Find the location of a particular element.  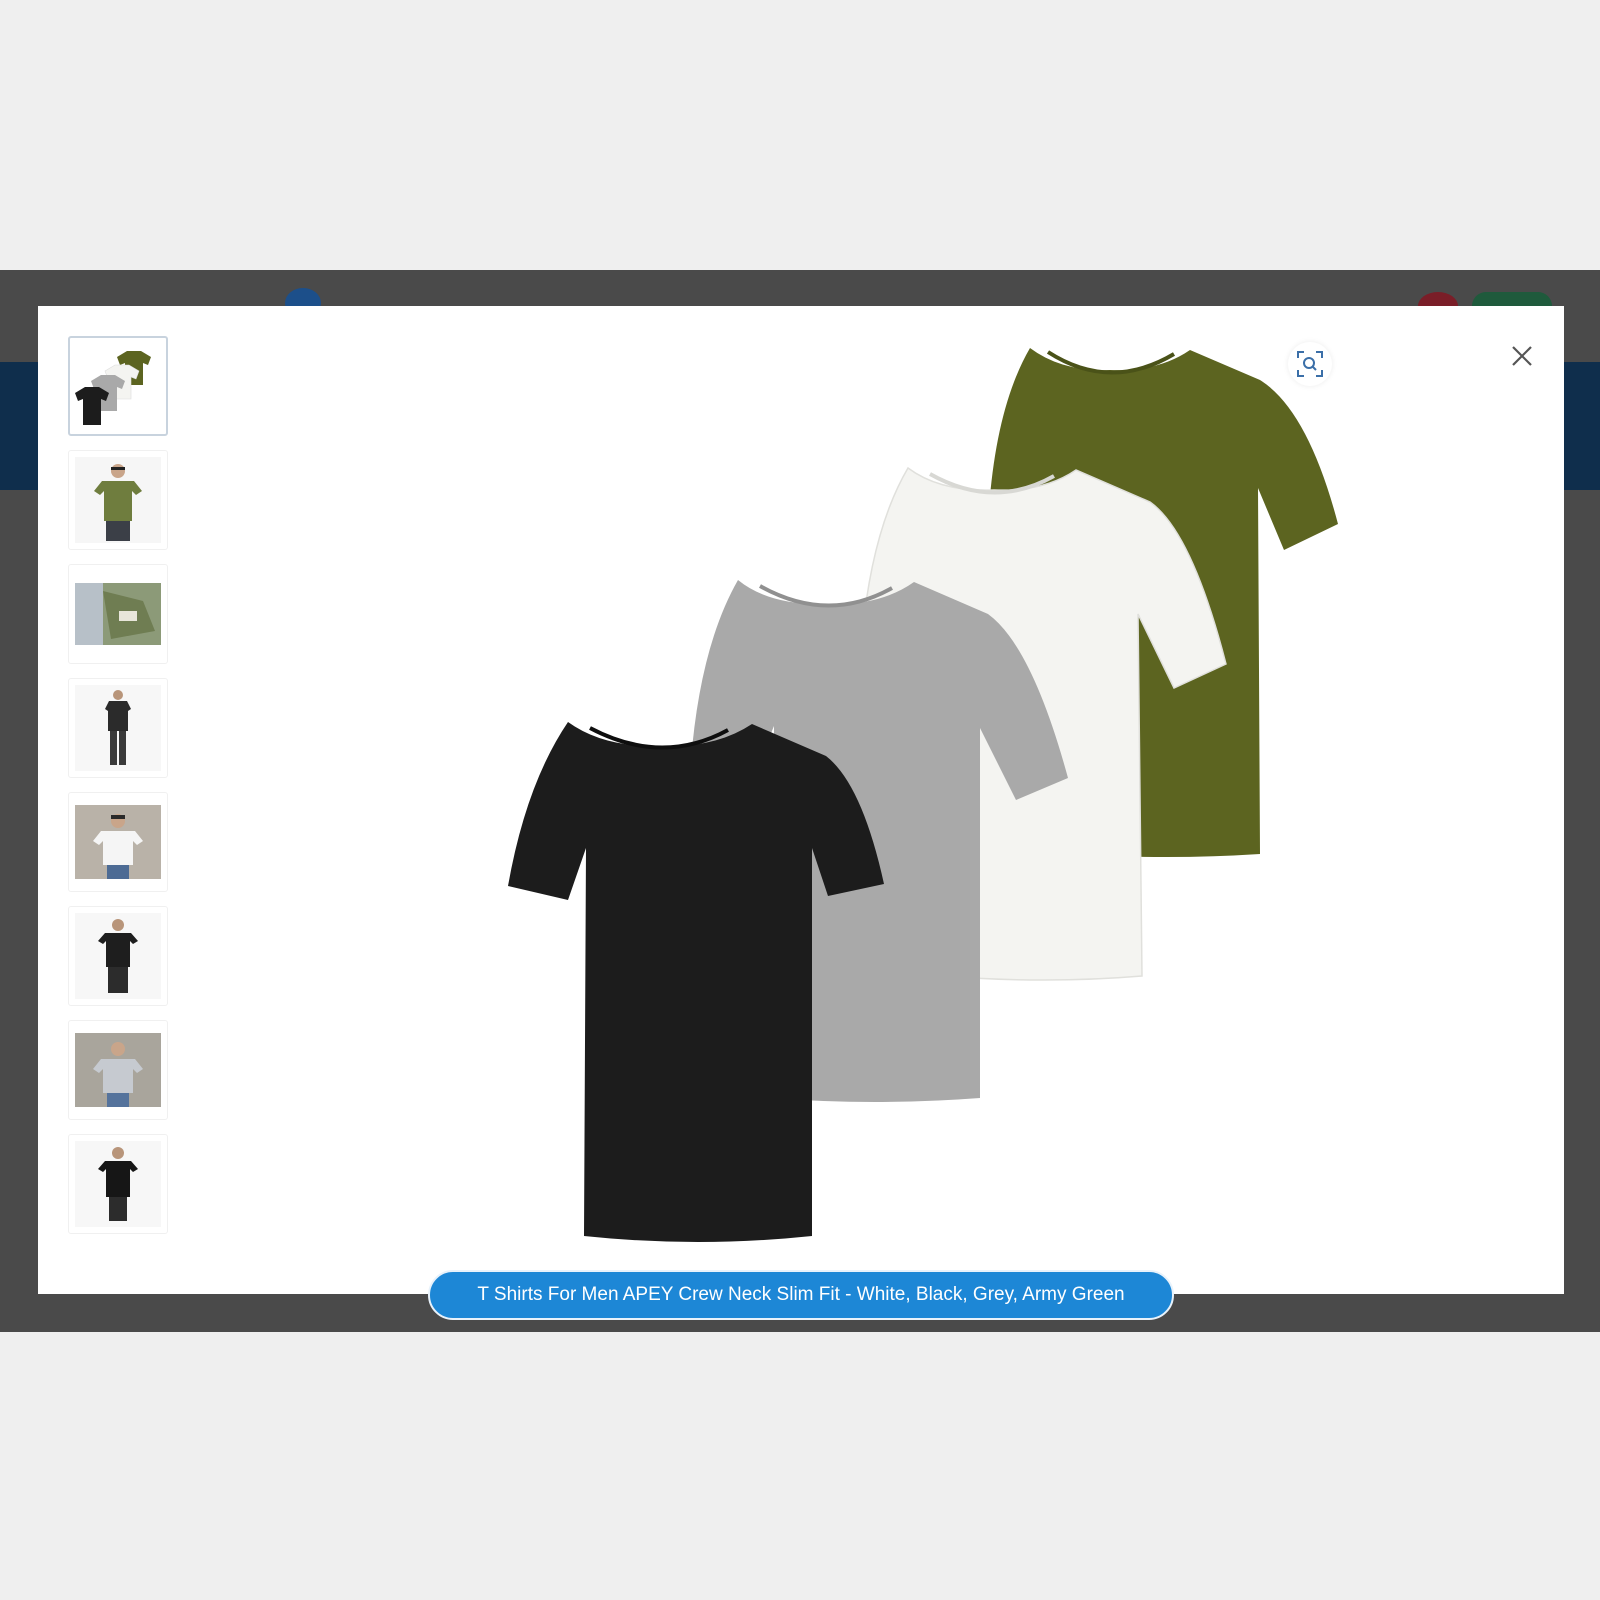

close-button is located at coordinates (1522, 356).